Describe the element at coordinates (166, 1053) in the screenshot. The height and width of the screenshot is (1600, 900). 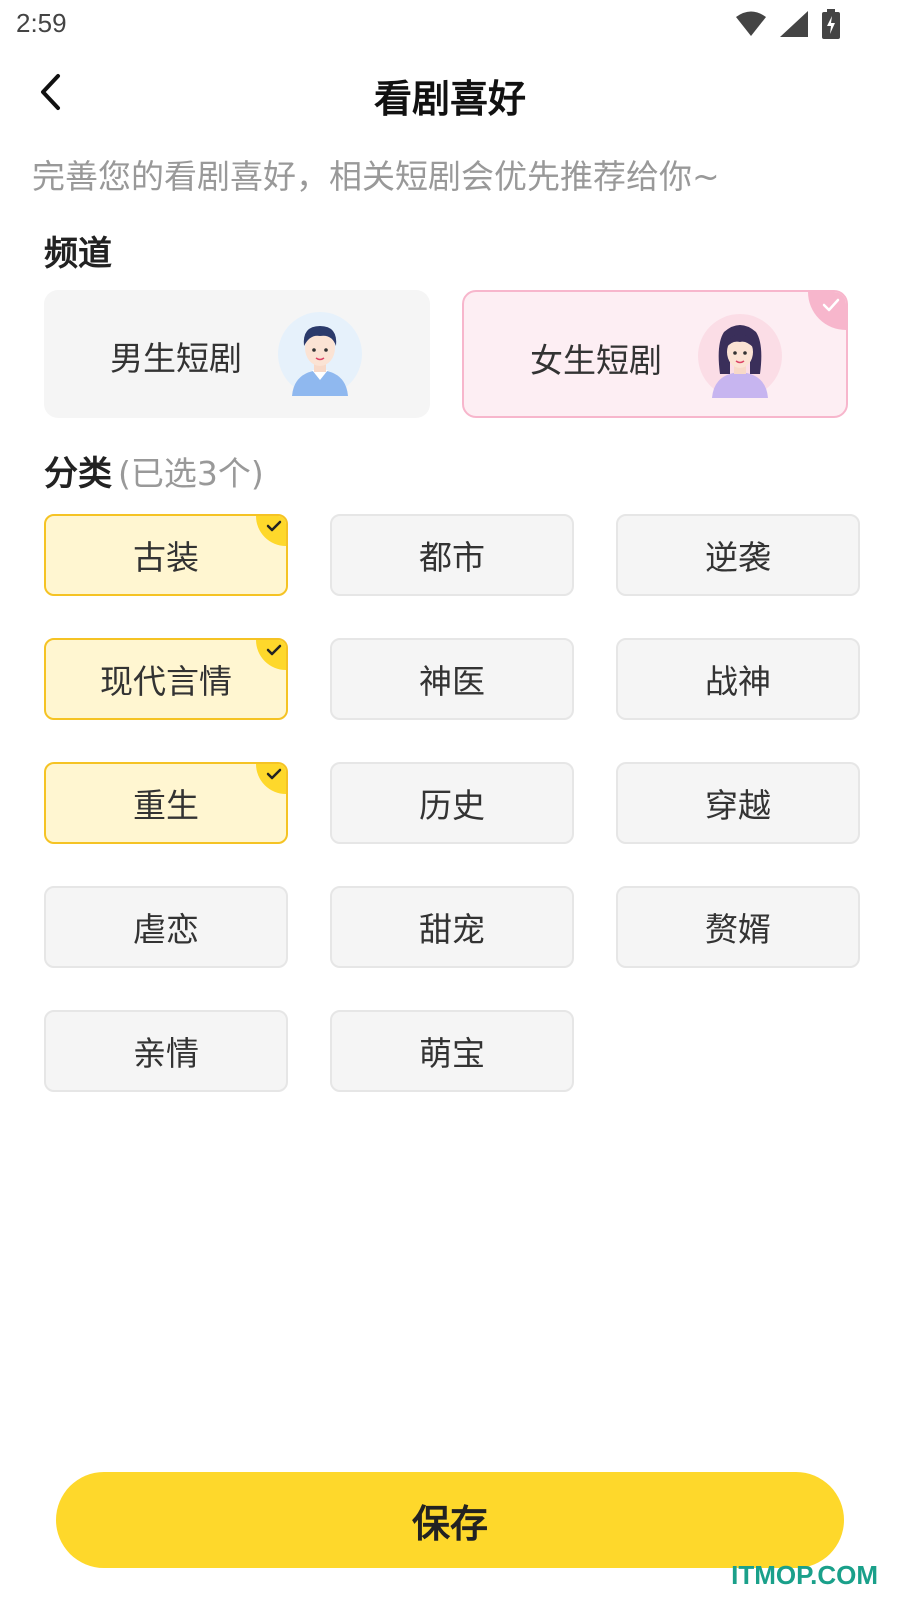
I see `category-tag-label: 亲情` at that location.